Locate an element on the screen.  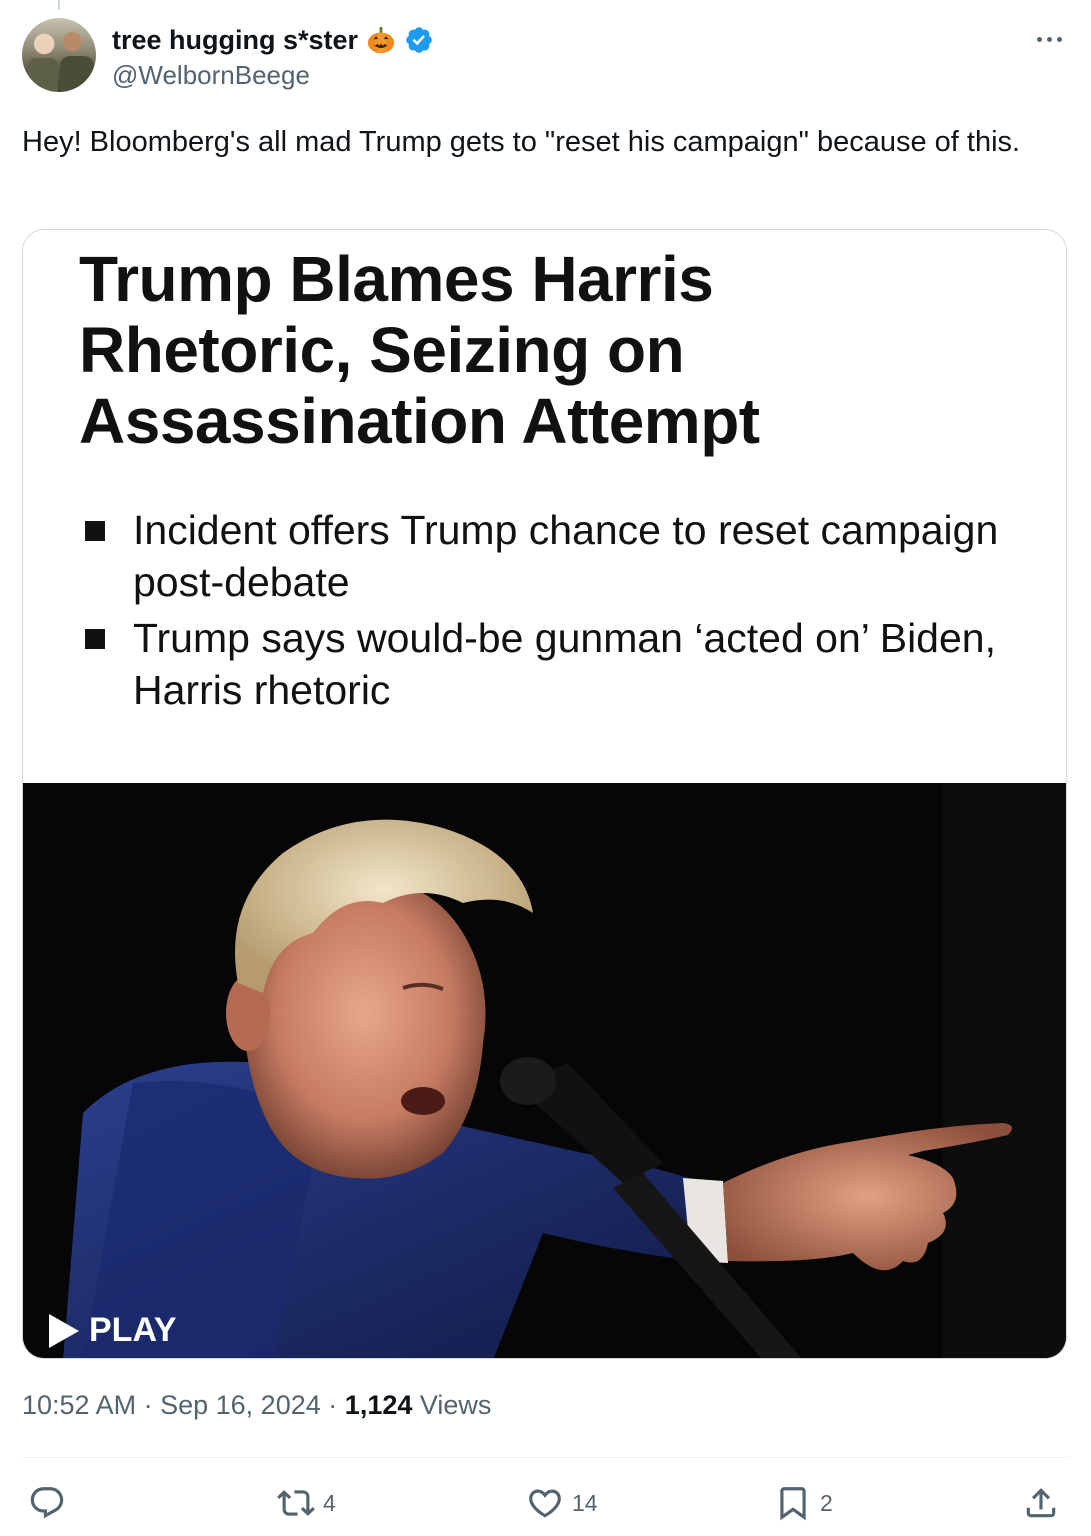
reply-button is located at coordinates (47, 1503).